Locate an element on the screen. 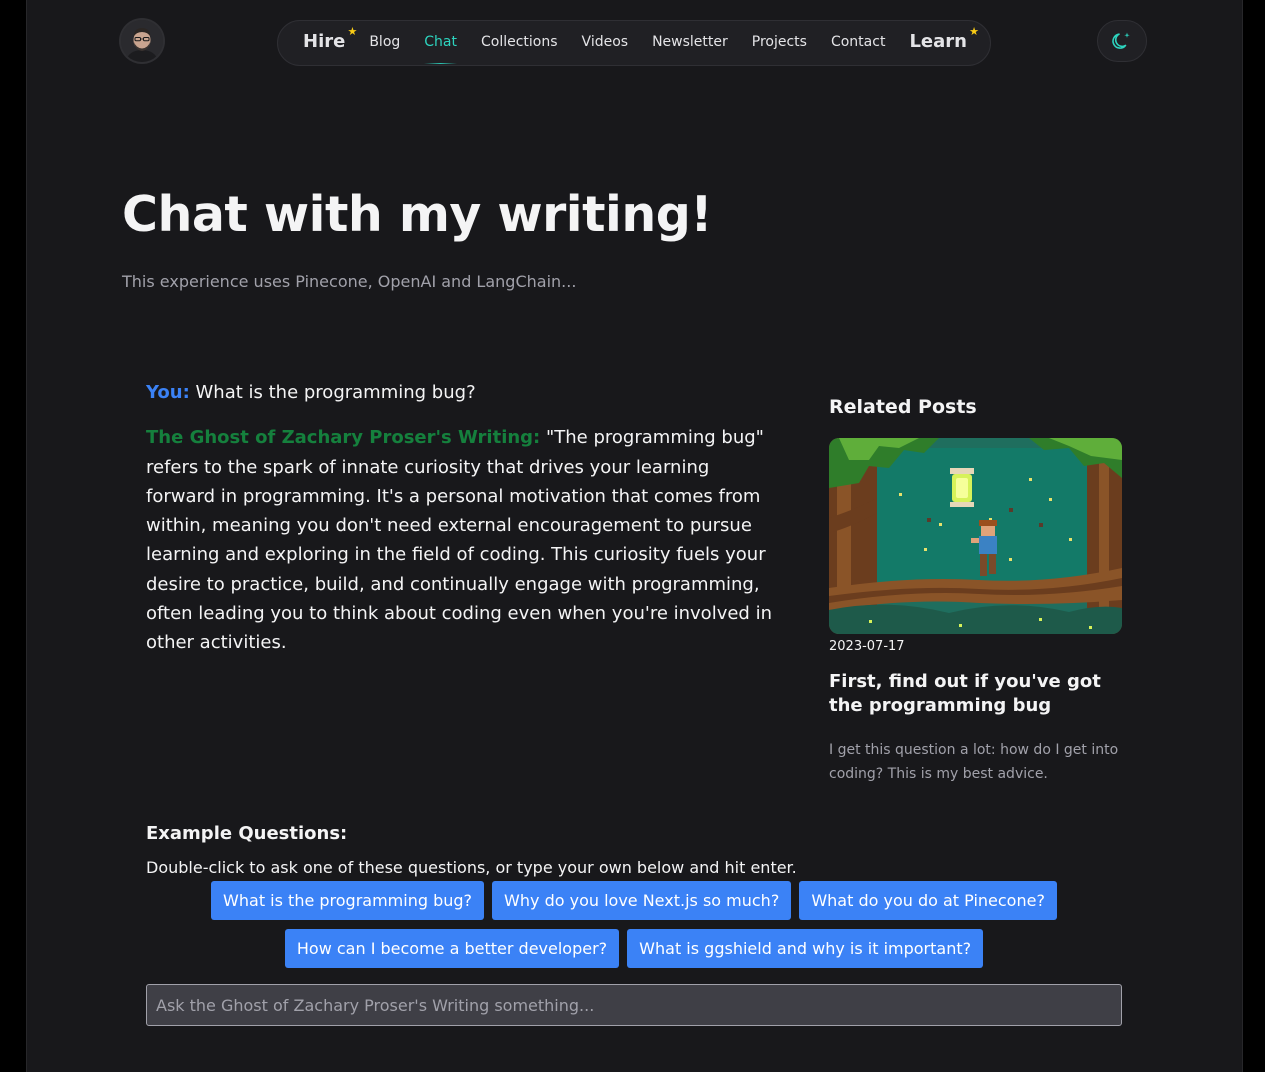 This screenshot has width=1265, height=1072. example-question-button: What is the programming bug? is located at coordinates (348, 900).